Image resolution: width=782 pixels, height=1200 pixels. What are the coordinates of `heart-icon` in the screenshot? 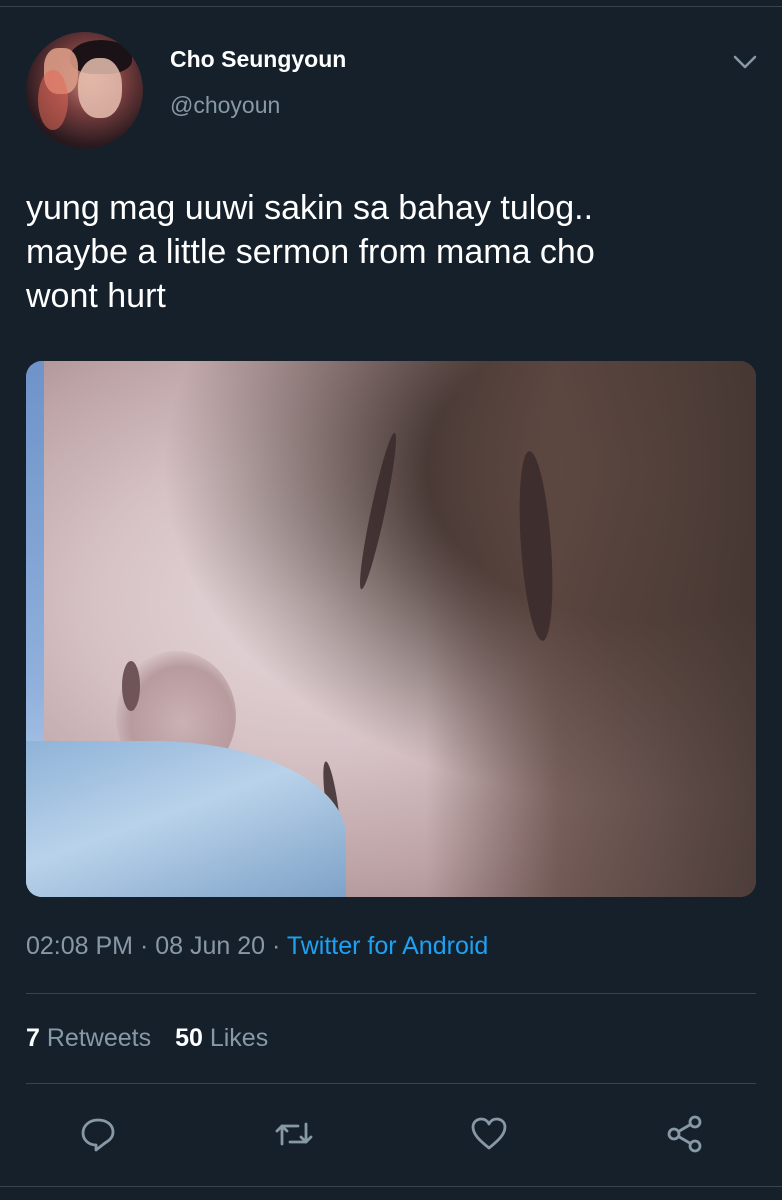 It's located at (489, 1134).